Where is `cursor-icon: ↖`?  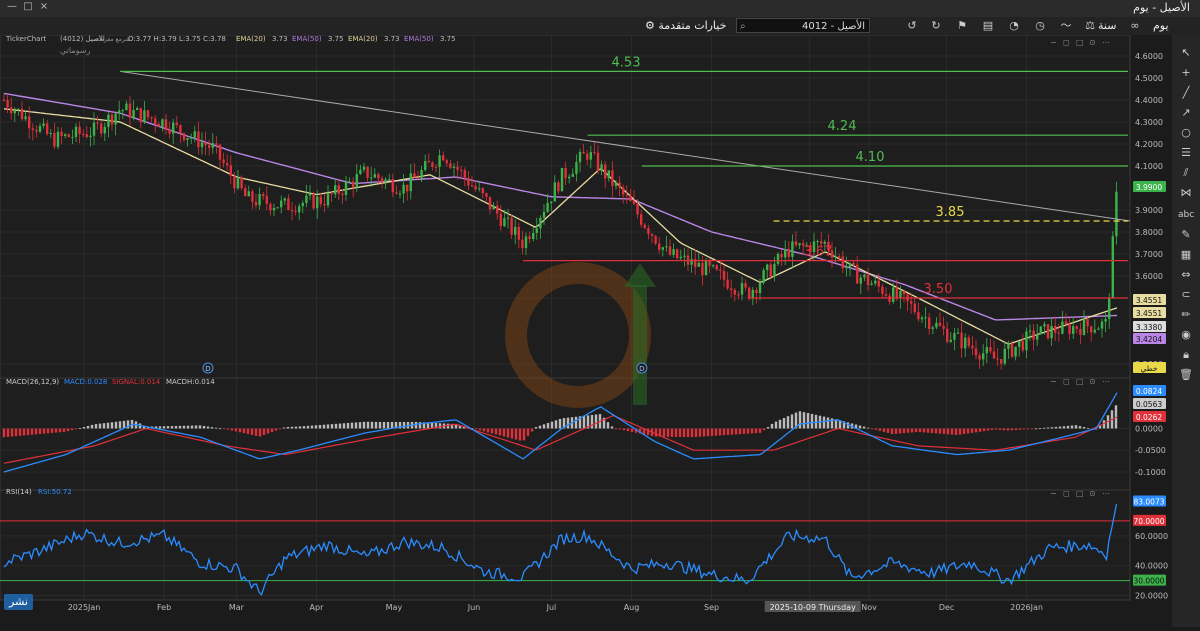 cursor-icon: ↖ is located at coordinates (1186, 53).